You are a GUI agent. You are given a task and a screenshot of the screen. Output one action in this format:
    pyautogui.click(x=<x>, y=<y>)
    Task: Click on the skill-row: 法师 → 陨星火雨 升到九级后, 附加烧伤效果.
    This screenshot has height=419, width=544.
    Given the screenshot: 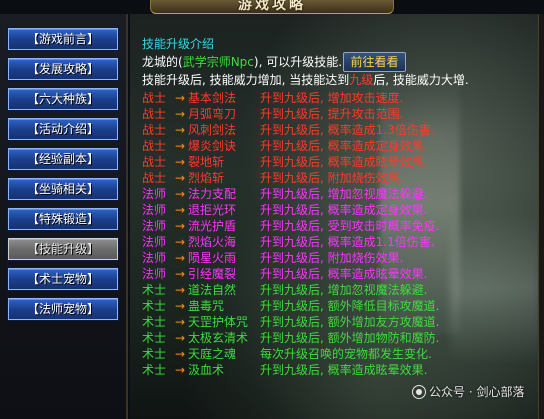 What is the action you would take?
    pyautogui.click(x=272, y=258)
    